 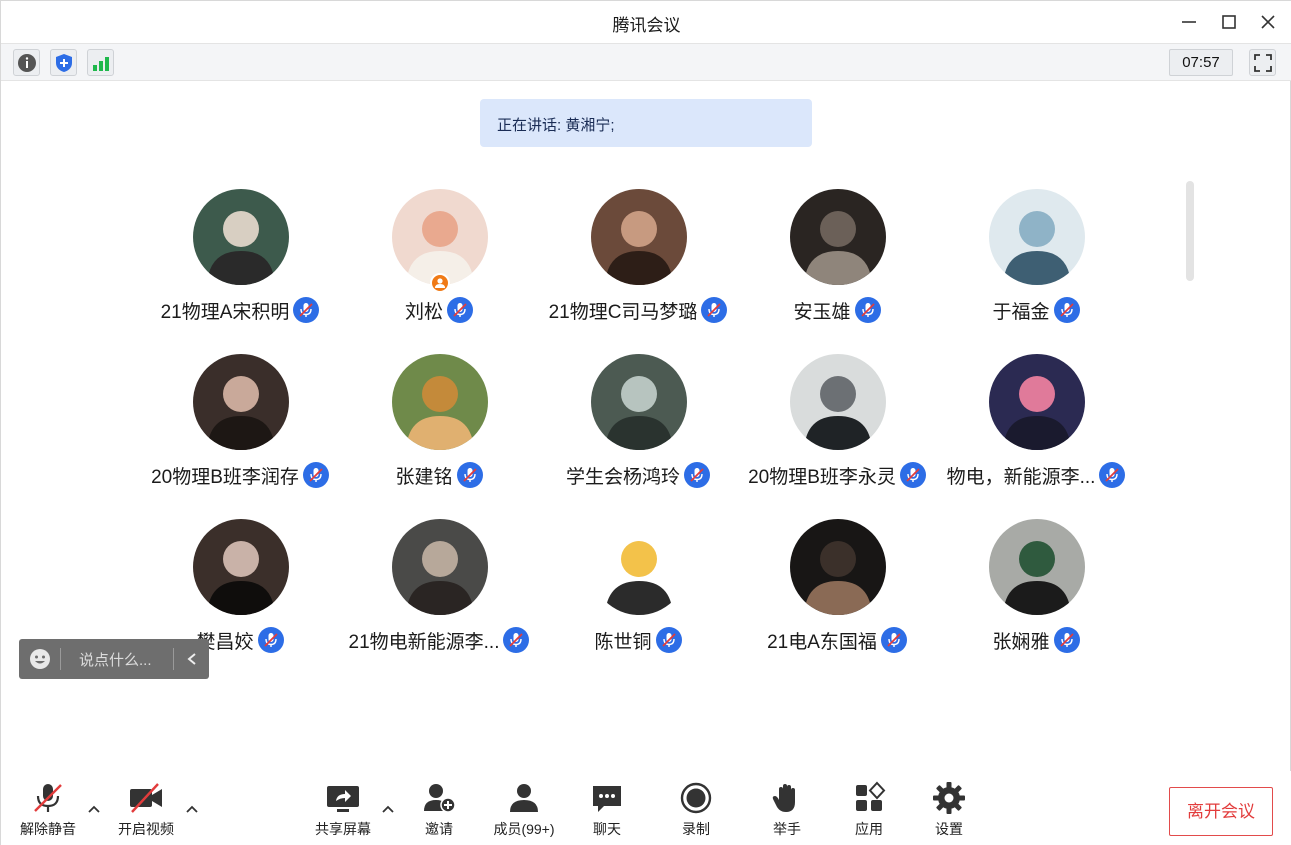 I want to click on invite-button: 邀请, so click(x=439, y=810).